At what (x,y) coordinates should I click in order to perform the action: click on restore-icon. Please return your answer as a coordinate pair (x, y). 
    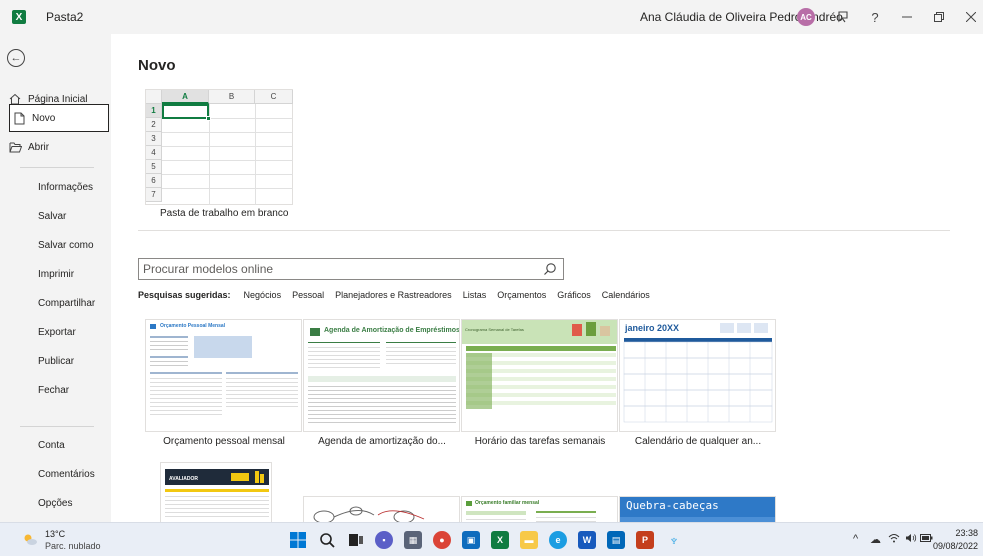
    Looking at the image, I should click on (939, 17).